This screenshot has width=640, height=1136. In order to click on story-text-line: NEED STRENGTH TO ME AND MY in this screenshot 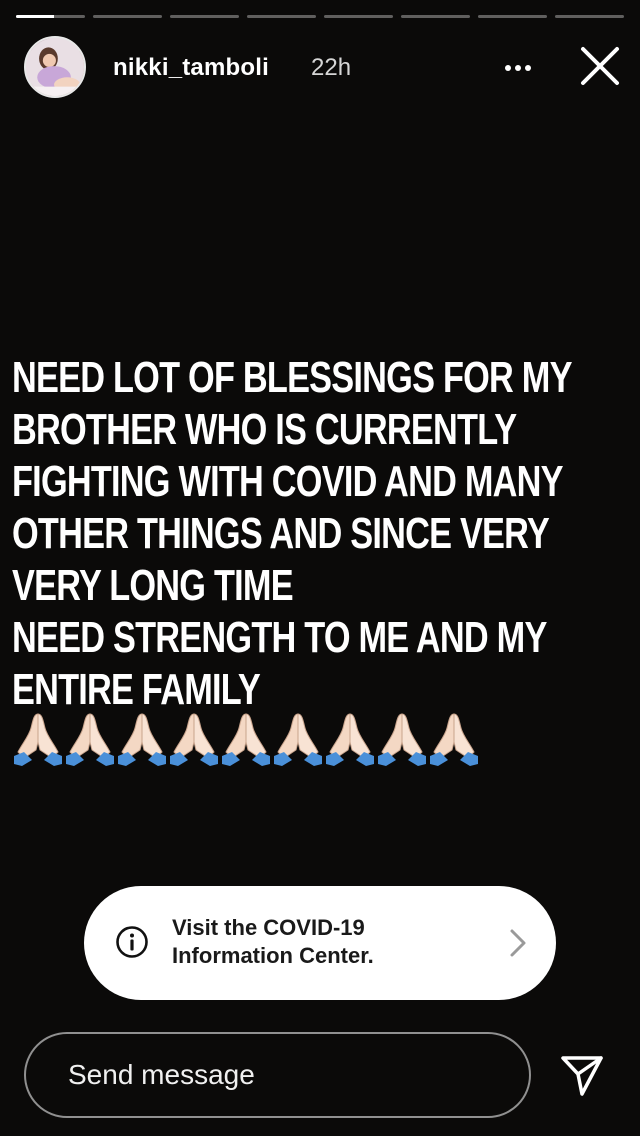, I will do `click(279, 637)`.